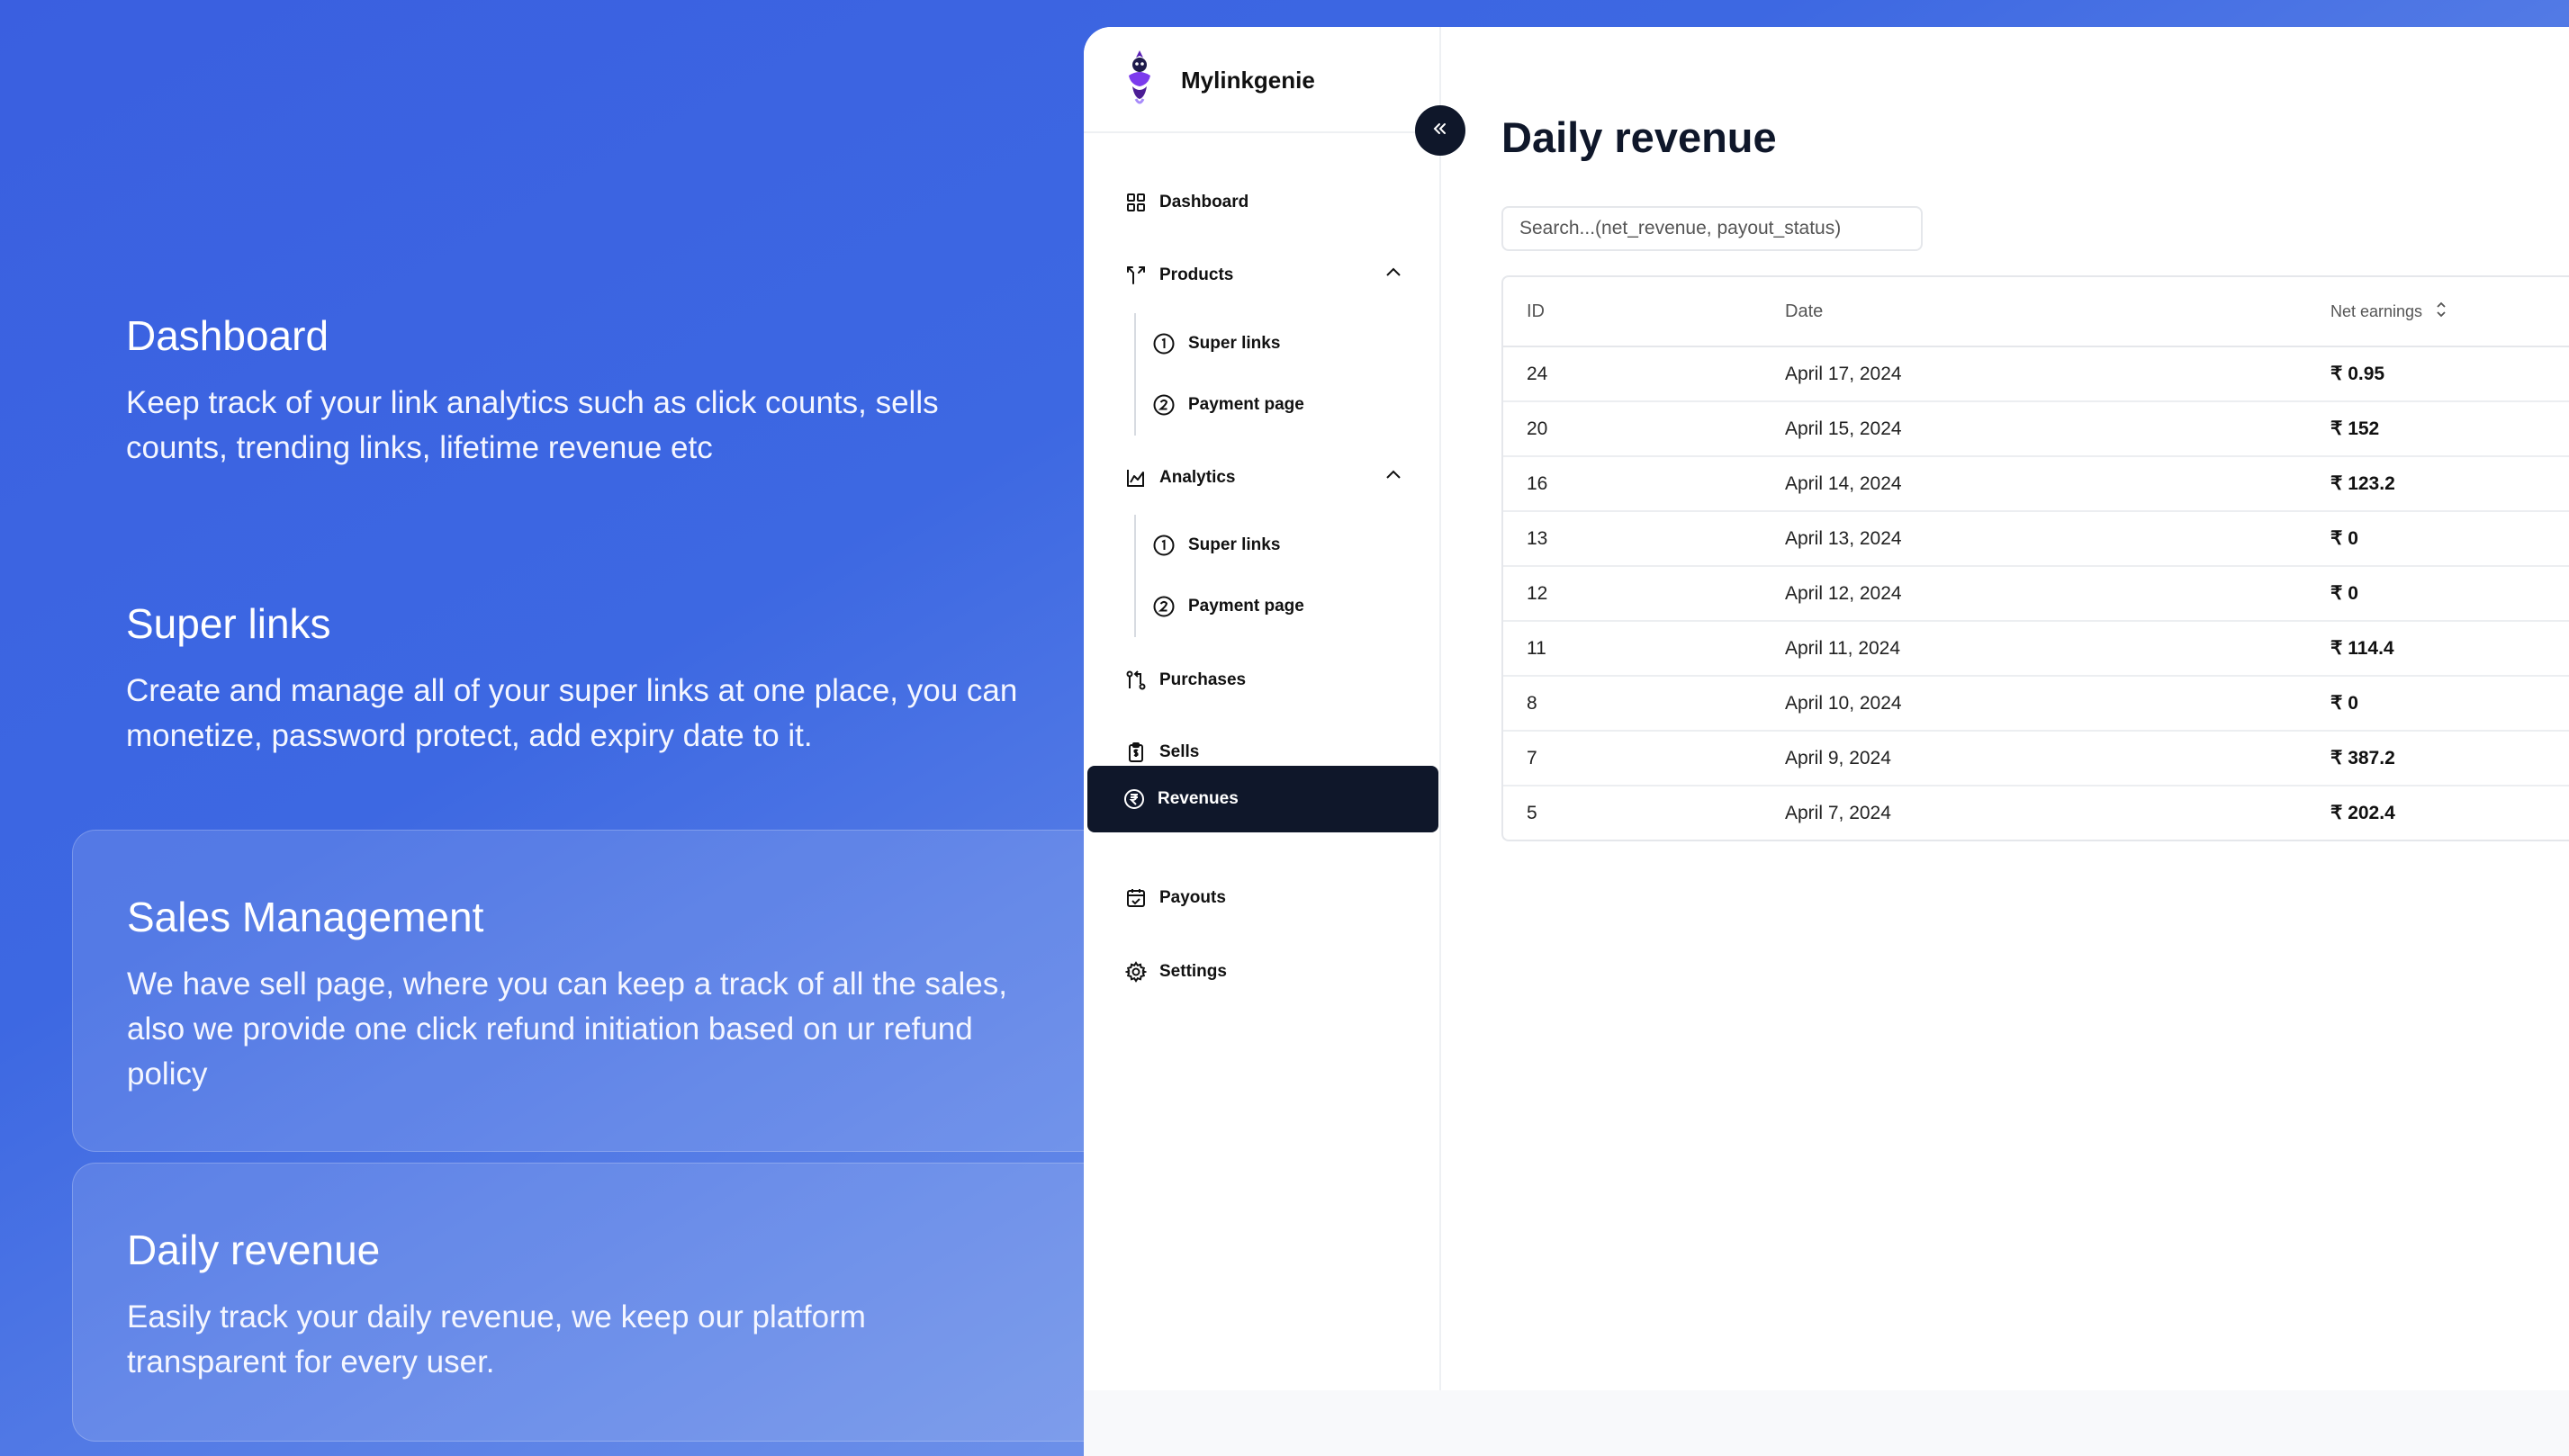  Describe the element at coordinates (1193, 971) in the screenshot. I see `nav-label: Settings` at that location.